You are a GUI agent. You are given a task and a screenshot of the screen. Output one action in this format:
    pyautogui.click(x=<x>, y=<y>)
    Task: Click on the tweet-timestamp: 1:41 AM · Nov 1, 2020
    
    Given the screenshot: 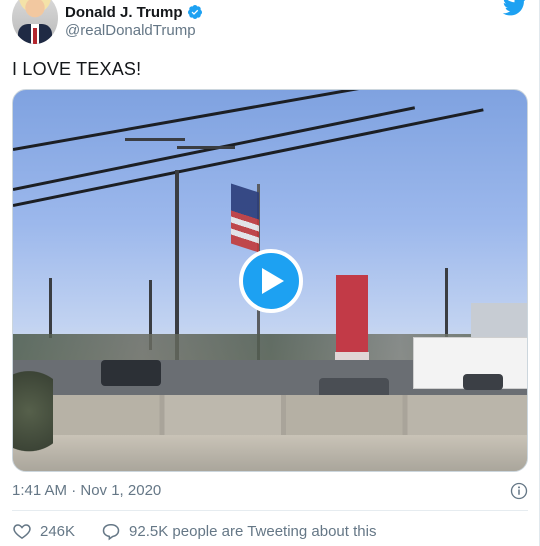 What is the action you would take?
    pyautogui.click(x=86, y=490)
    